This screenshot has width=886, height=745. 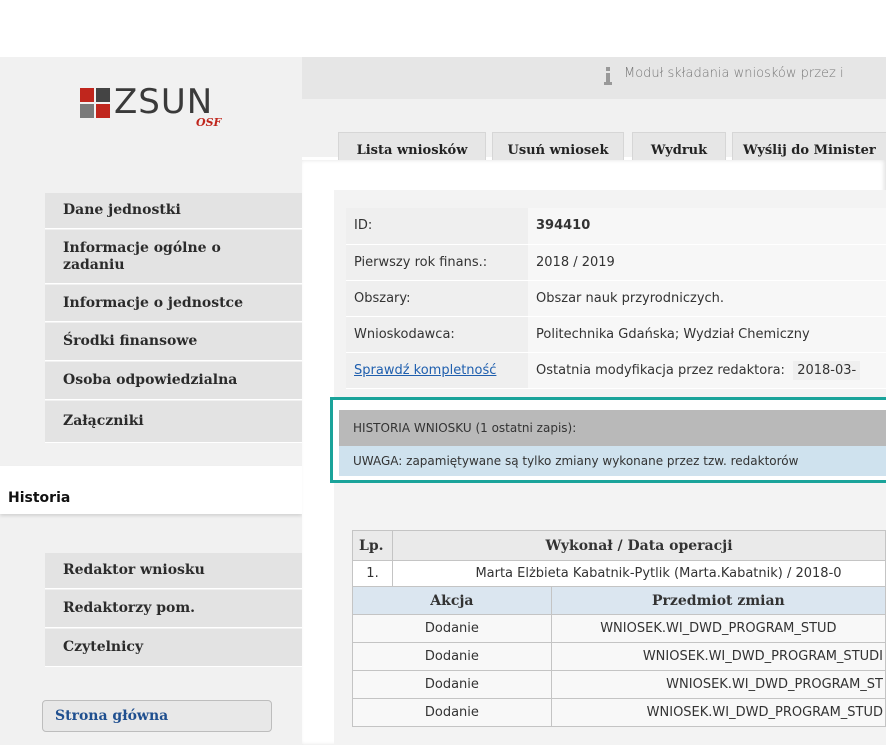 What do you see at coordinates (437, 298) in the screenshot?
I see `area-label: Obszary:` at bounding box center [437, 298].